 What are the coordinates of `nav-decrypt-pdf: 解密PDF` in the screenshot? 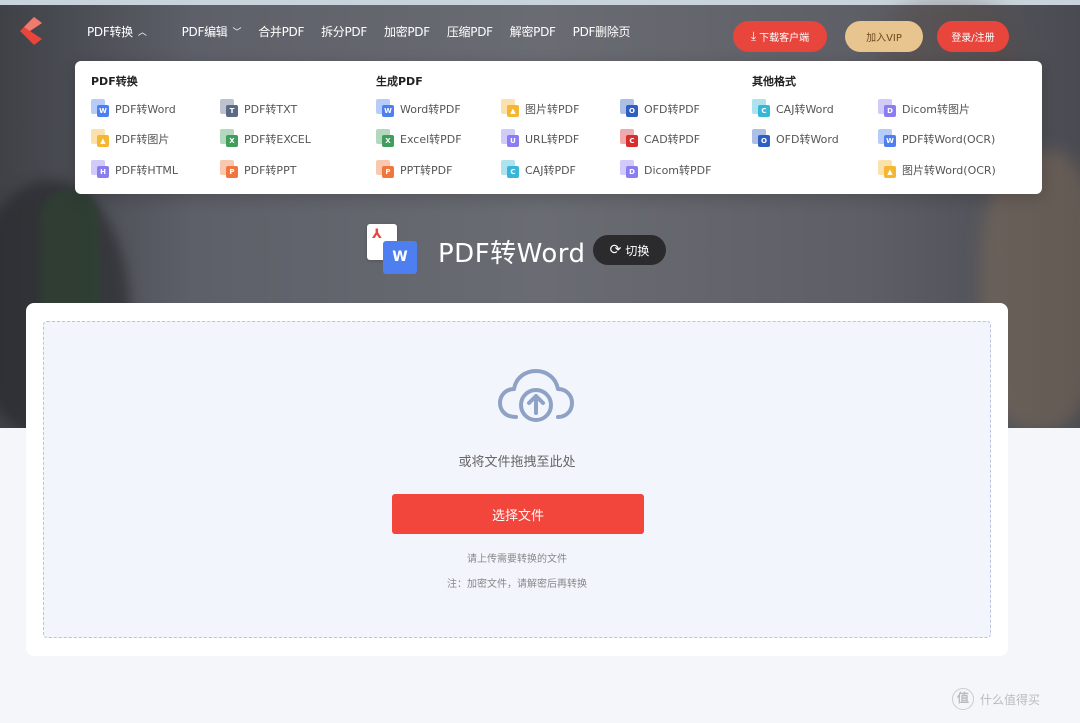 It's located at (533, 31).